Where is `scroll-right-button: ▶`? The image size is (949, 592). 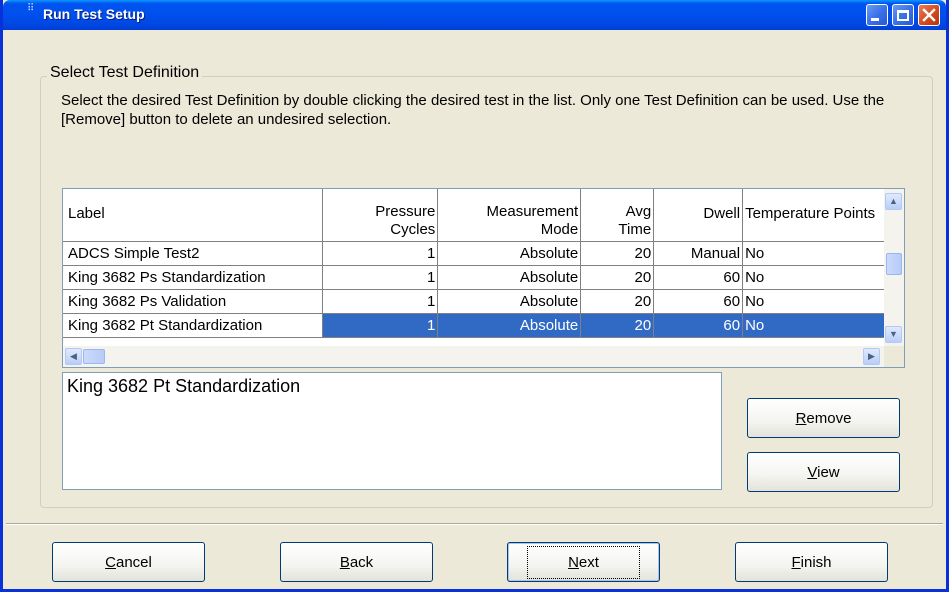
scroll-right-button: ▶ is located at coordinates (871, 356).